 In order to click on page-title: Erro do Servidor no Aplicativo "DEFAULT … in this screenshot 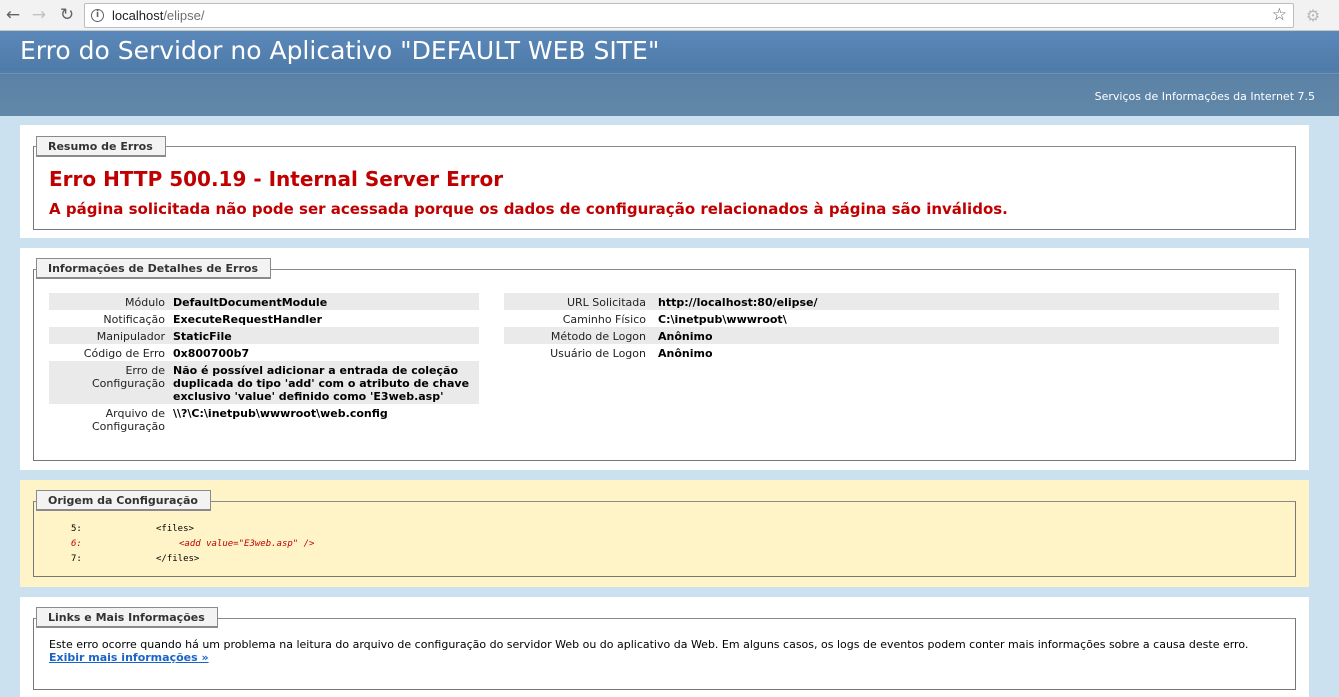, I will do `click(340, 50)`.